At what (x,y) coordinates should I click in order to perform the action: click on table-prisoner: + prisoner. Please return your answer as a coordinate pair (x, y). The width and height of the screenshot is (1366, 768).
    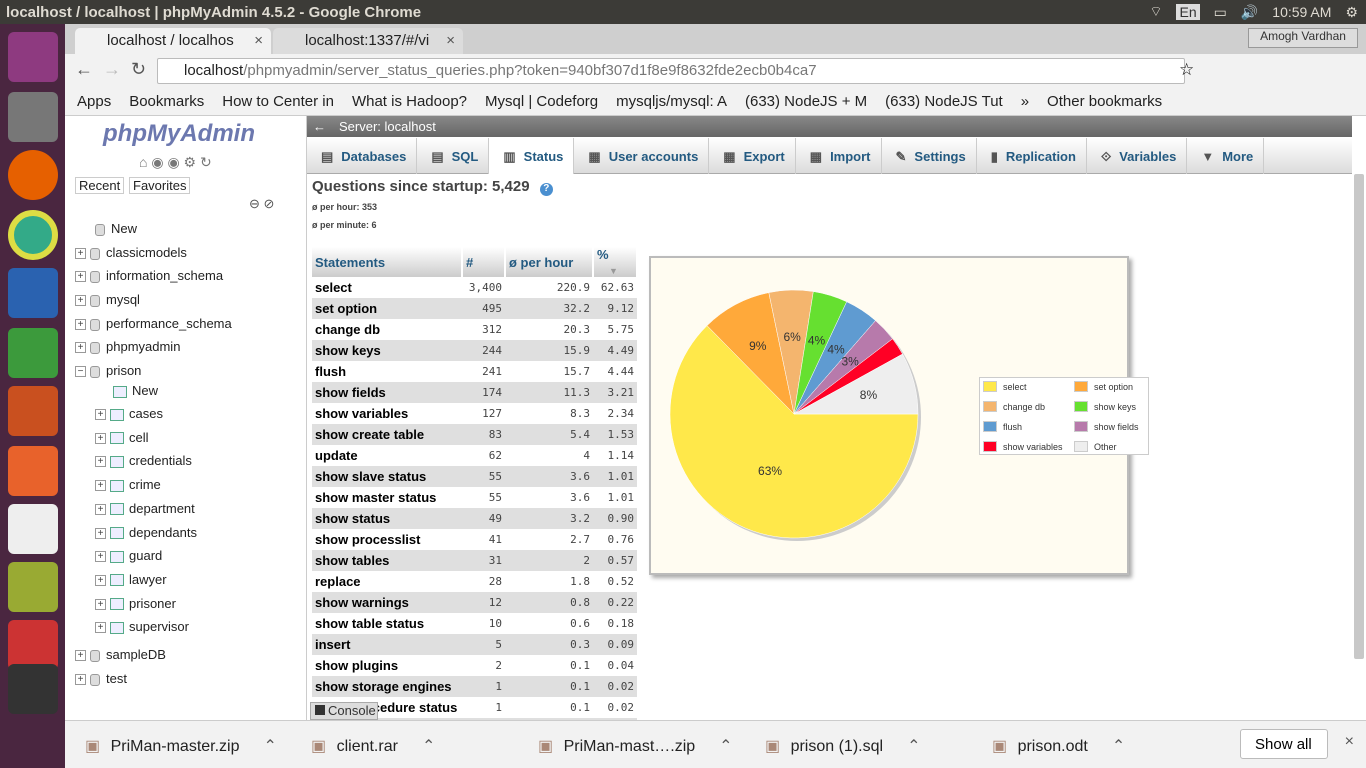
    Looking at the image, I should click on (135, 603).